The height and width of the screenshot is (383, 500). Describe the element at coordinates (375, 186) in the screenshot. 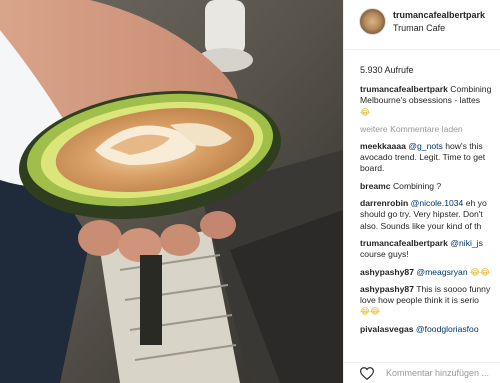

I see `comment-username: breamc` at that location.